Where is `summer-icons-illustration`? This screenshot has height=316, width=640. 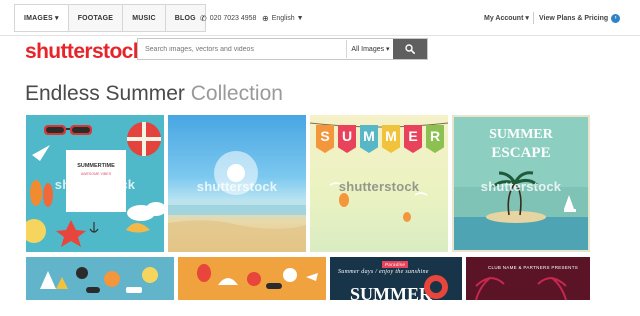 summer-icons-illustration is located at coordinates (99, 280).